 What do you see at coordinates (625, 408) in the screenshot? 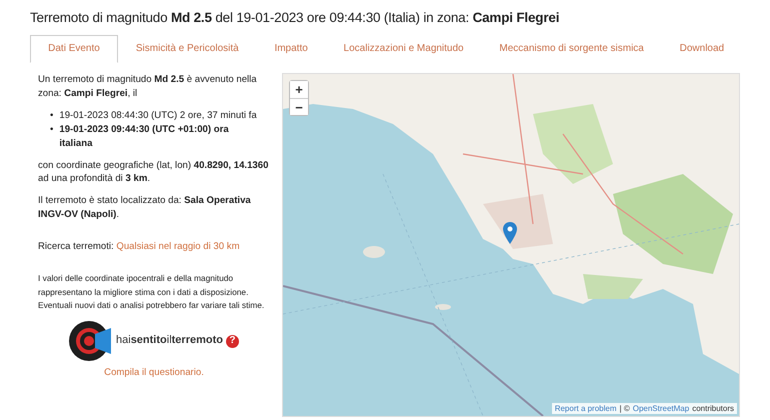
I see `copyright-text: | ©` at bounding box center [625, 408].